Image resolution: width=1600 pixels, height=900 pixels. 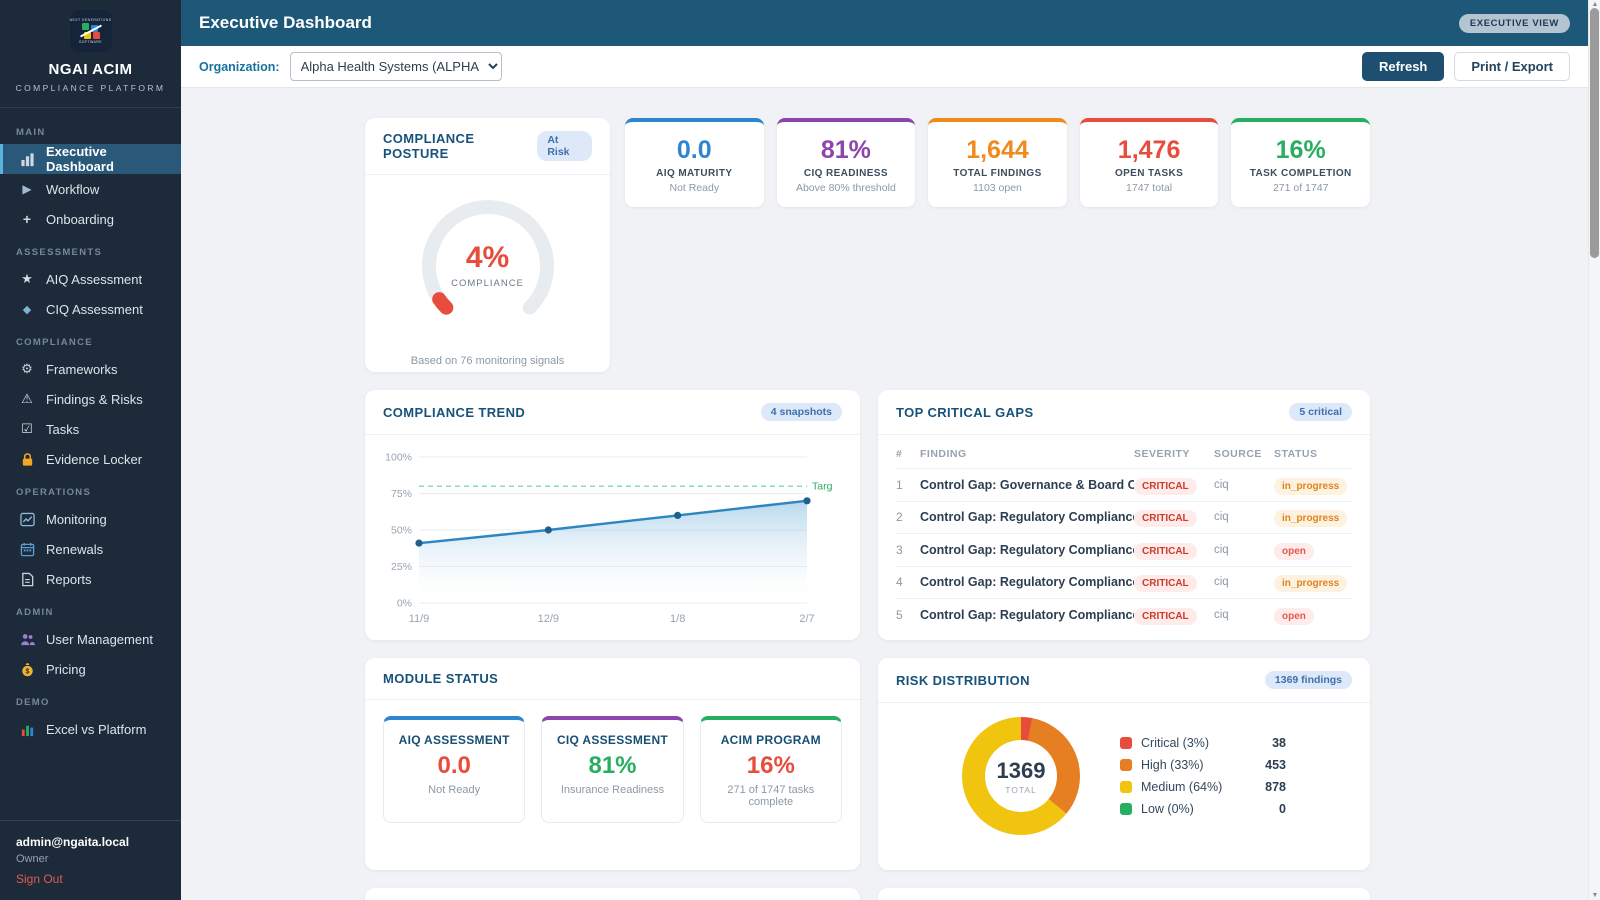 What do you see at coordinates (1403, 66) in the screenshot?
I see `refresh-button: Refresh` at bounding box center [1403, 66].